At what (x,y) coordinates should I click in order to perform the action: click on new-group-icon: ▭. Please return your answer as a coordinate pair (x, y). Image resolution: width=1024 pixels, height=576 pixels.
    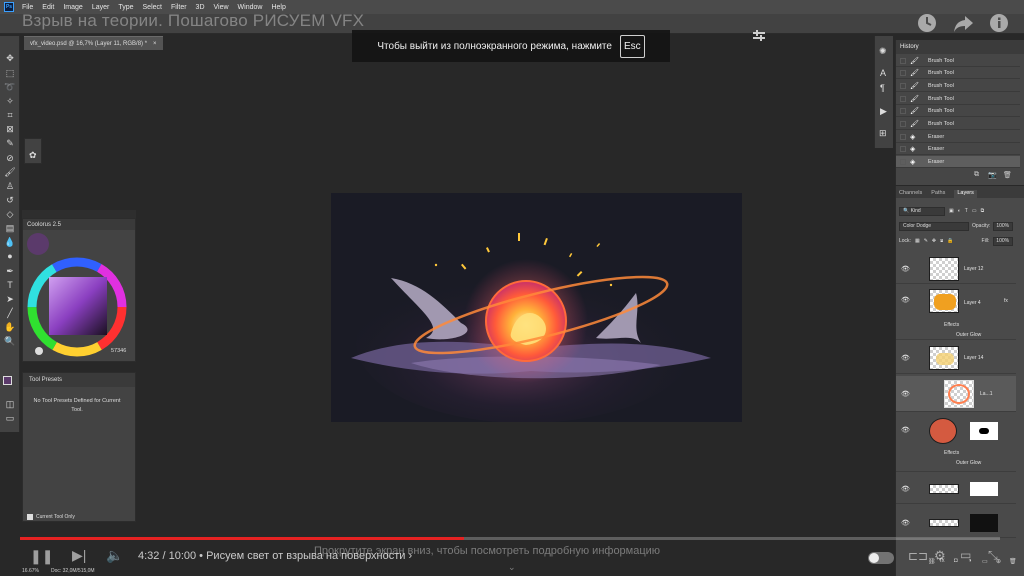
    Looking at the image, I should click on (985, 561).